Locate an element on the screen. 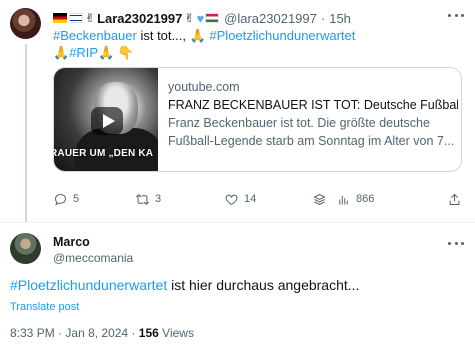 The height and width of the screenshot is (351, 475). play-icon is located at coordinates (107, 121).